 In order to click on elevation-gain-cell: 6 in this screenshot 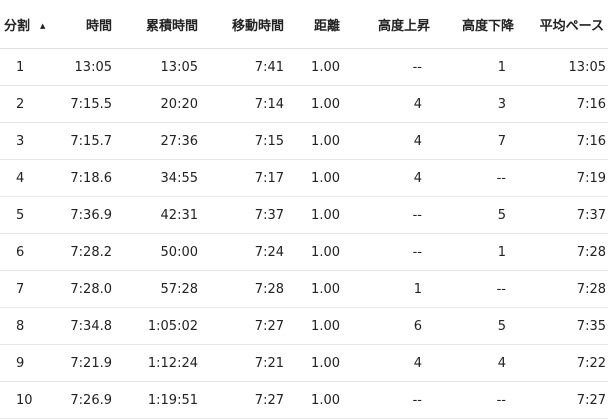, I will do `click(389, 326)`.